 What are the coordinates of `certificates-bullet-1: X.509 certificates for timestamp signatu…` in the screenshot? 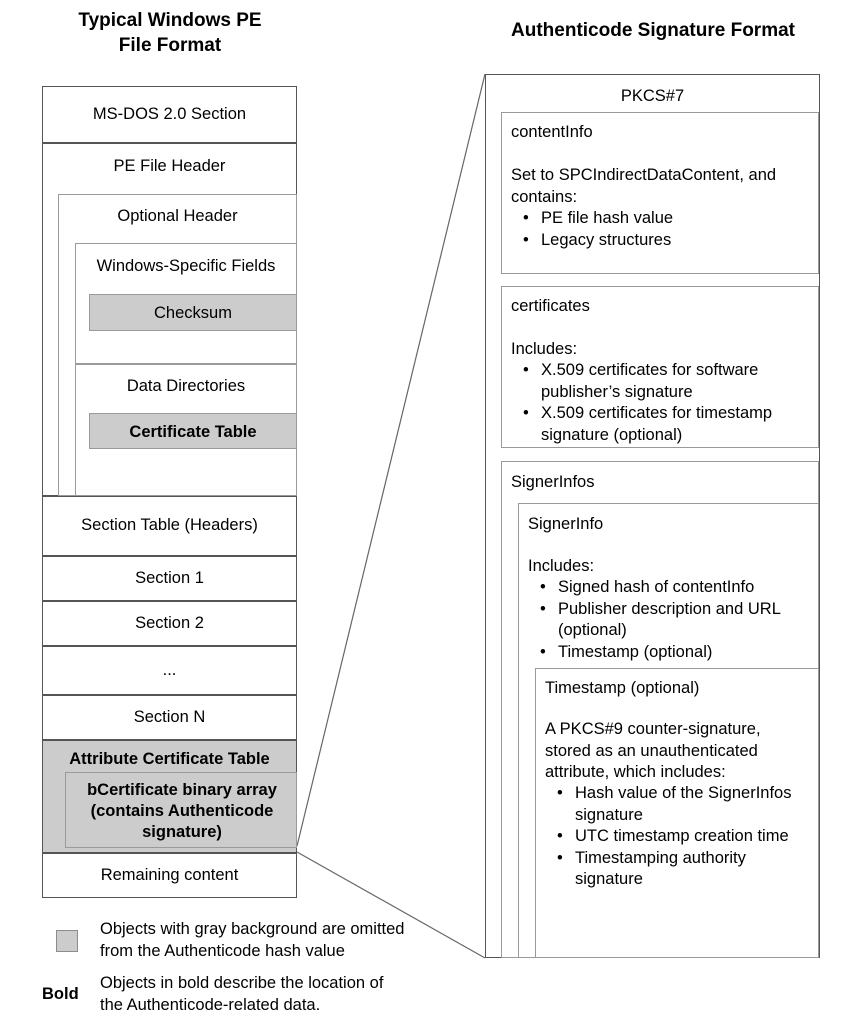 It's located at (665, 424).